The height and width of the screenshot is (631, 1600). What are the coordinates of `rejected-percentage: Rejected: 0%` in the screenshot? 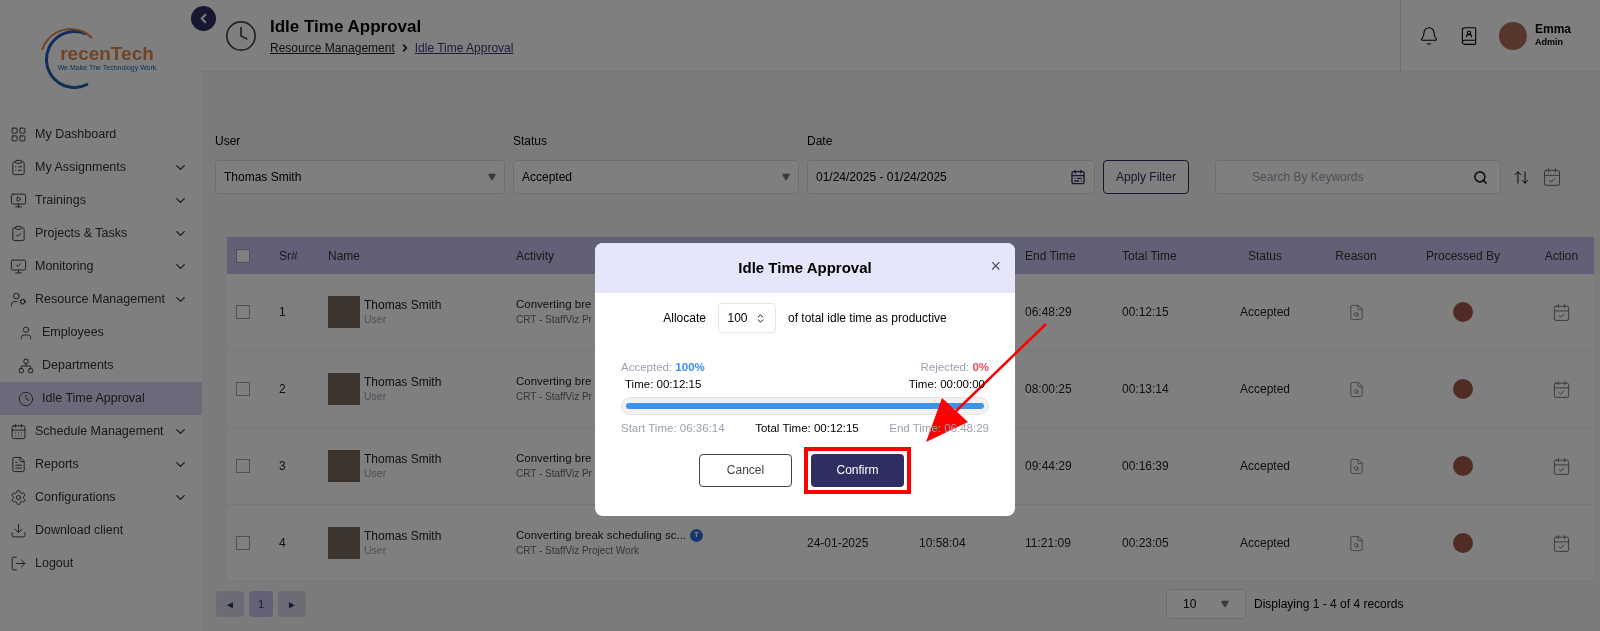 It's located at (954, 367).